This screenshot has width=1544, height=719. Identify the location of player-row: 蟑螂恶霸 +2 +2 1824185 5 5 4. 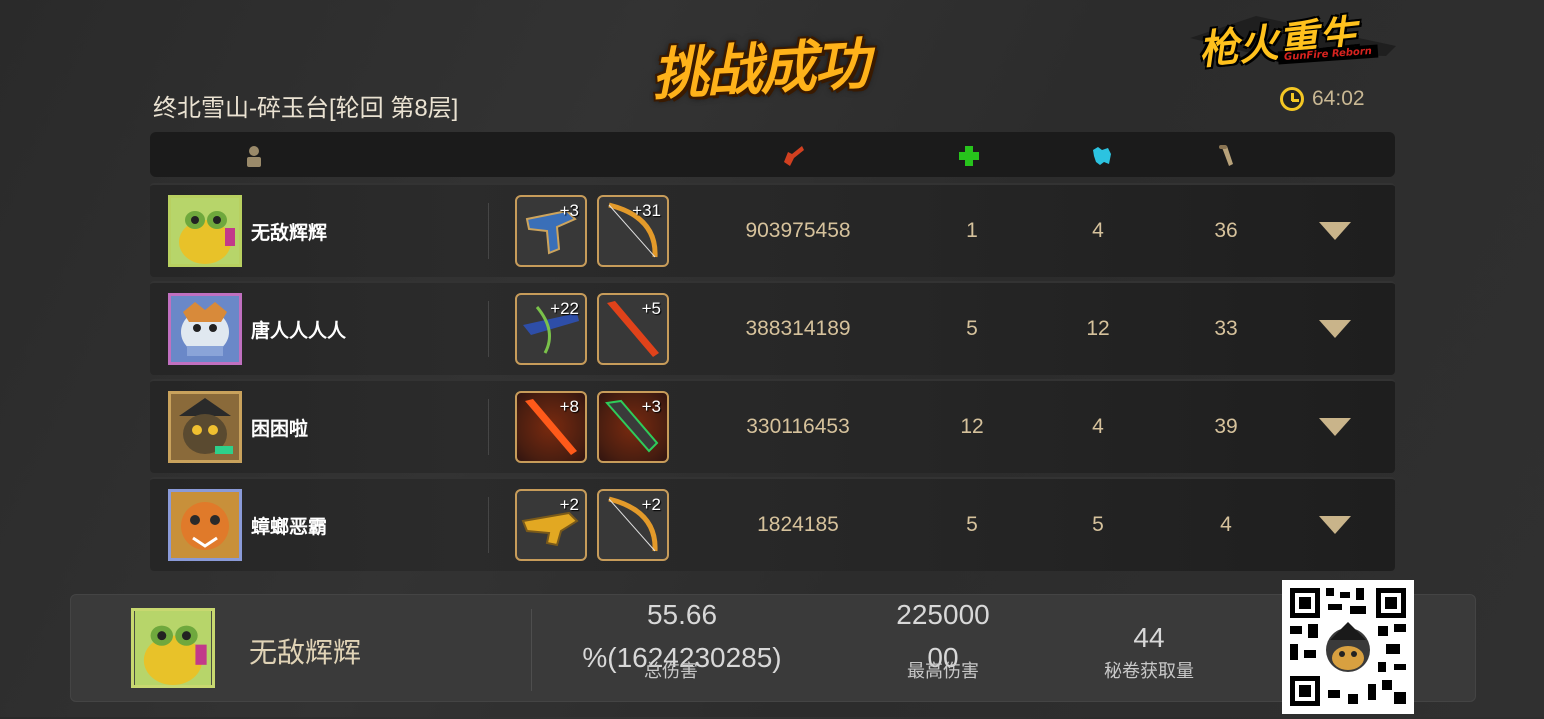
(772, 524).